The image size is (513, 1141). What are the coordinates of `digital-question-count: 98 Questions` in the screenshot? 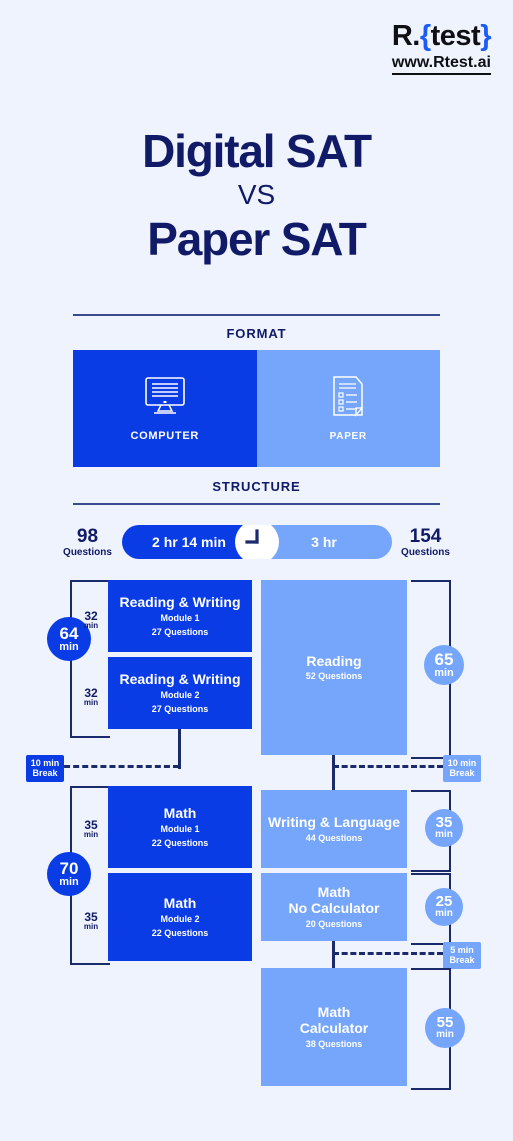 It's located at (88, 542).